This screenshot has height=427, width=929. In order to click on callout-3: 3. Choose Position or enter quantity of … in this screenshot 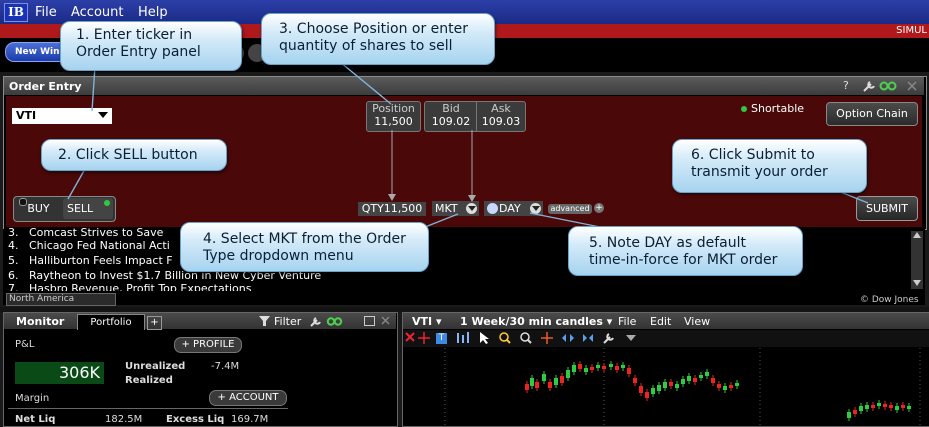, I will do `click(378, 39)`.